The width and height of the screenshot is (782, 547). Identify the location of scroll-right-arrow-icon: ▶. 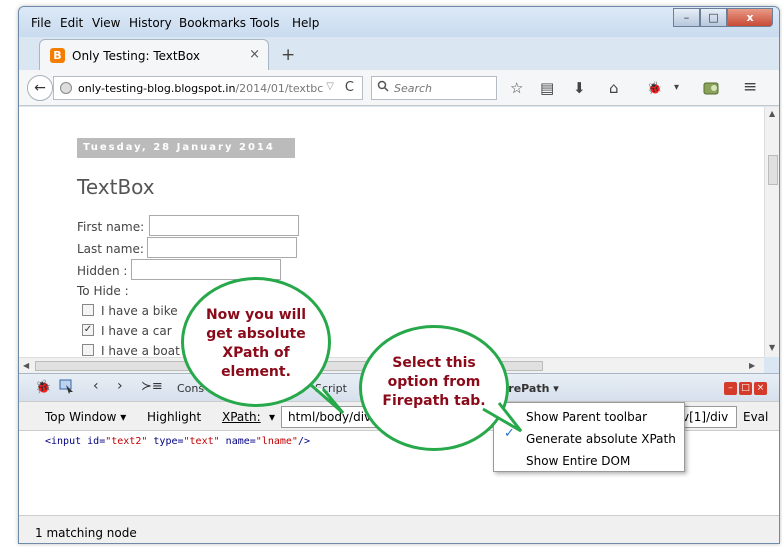
(752, 365).